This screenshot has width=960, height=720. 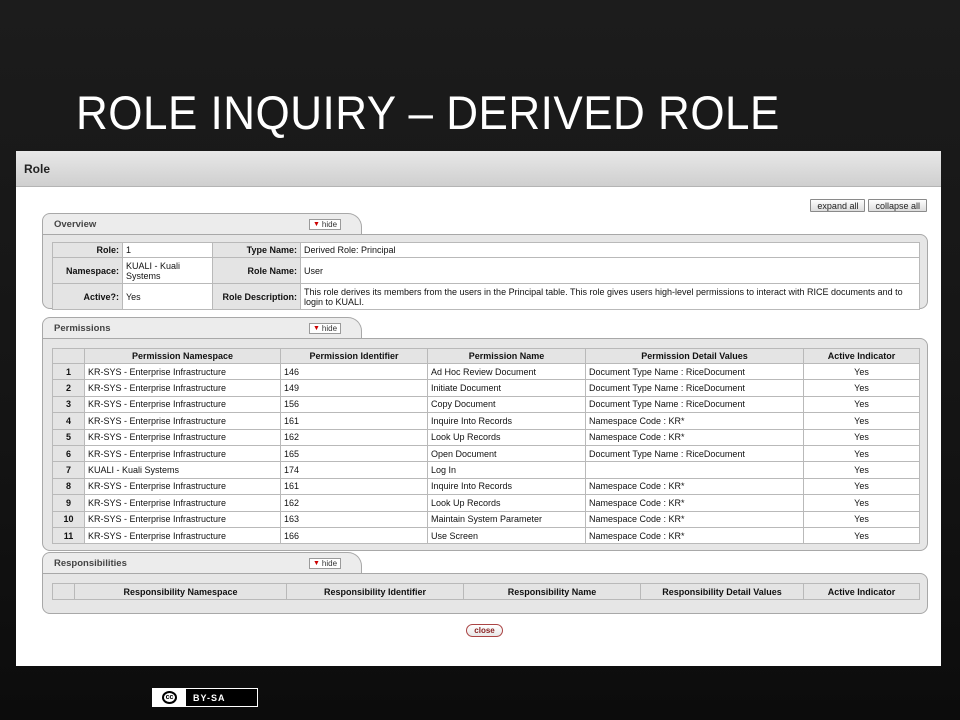 What do you see at coordinates (354, 388) in the screenshot?
I see `permission-identifier-cell: 149` at bounding box center [354, 388].